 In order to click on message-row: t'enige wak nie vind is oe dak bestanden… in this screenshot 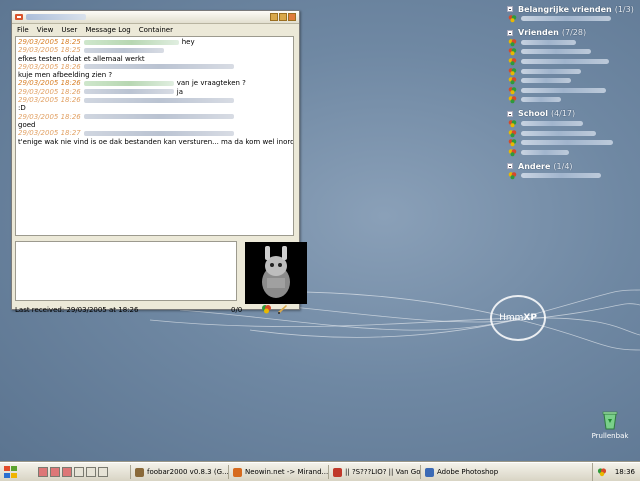, I will do `click(155, 142)`.